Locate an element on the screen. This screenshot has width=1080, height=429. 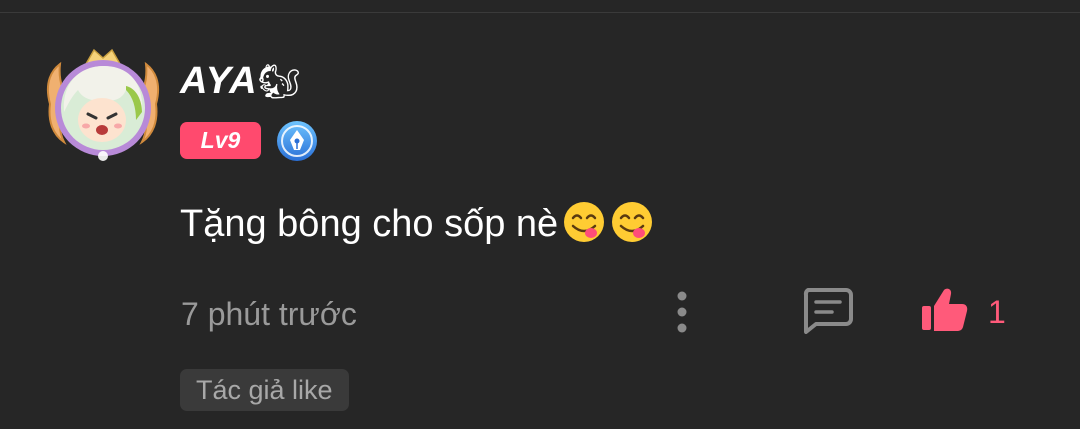
user-avatar is located at coordinates (103, 103).